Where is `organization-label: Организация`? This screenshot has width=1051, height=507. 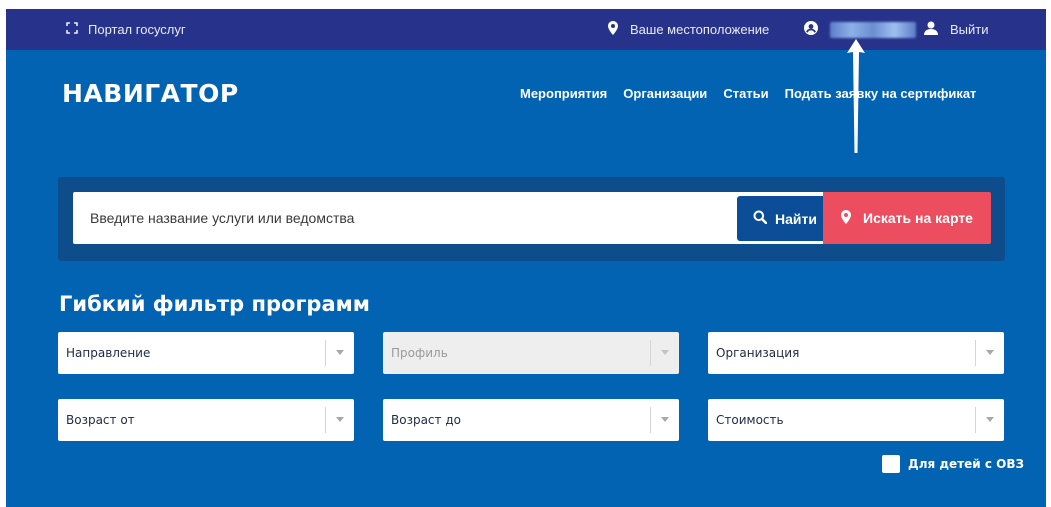 organization-label: Организация is located at coordinates (758, 353).